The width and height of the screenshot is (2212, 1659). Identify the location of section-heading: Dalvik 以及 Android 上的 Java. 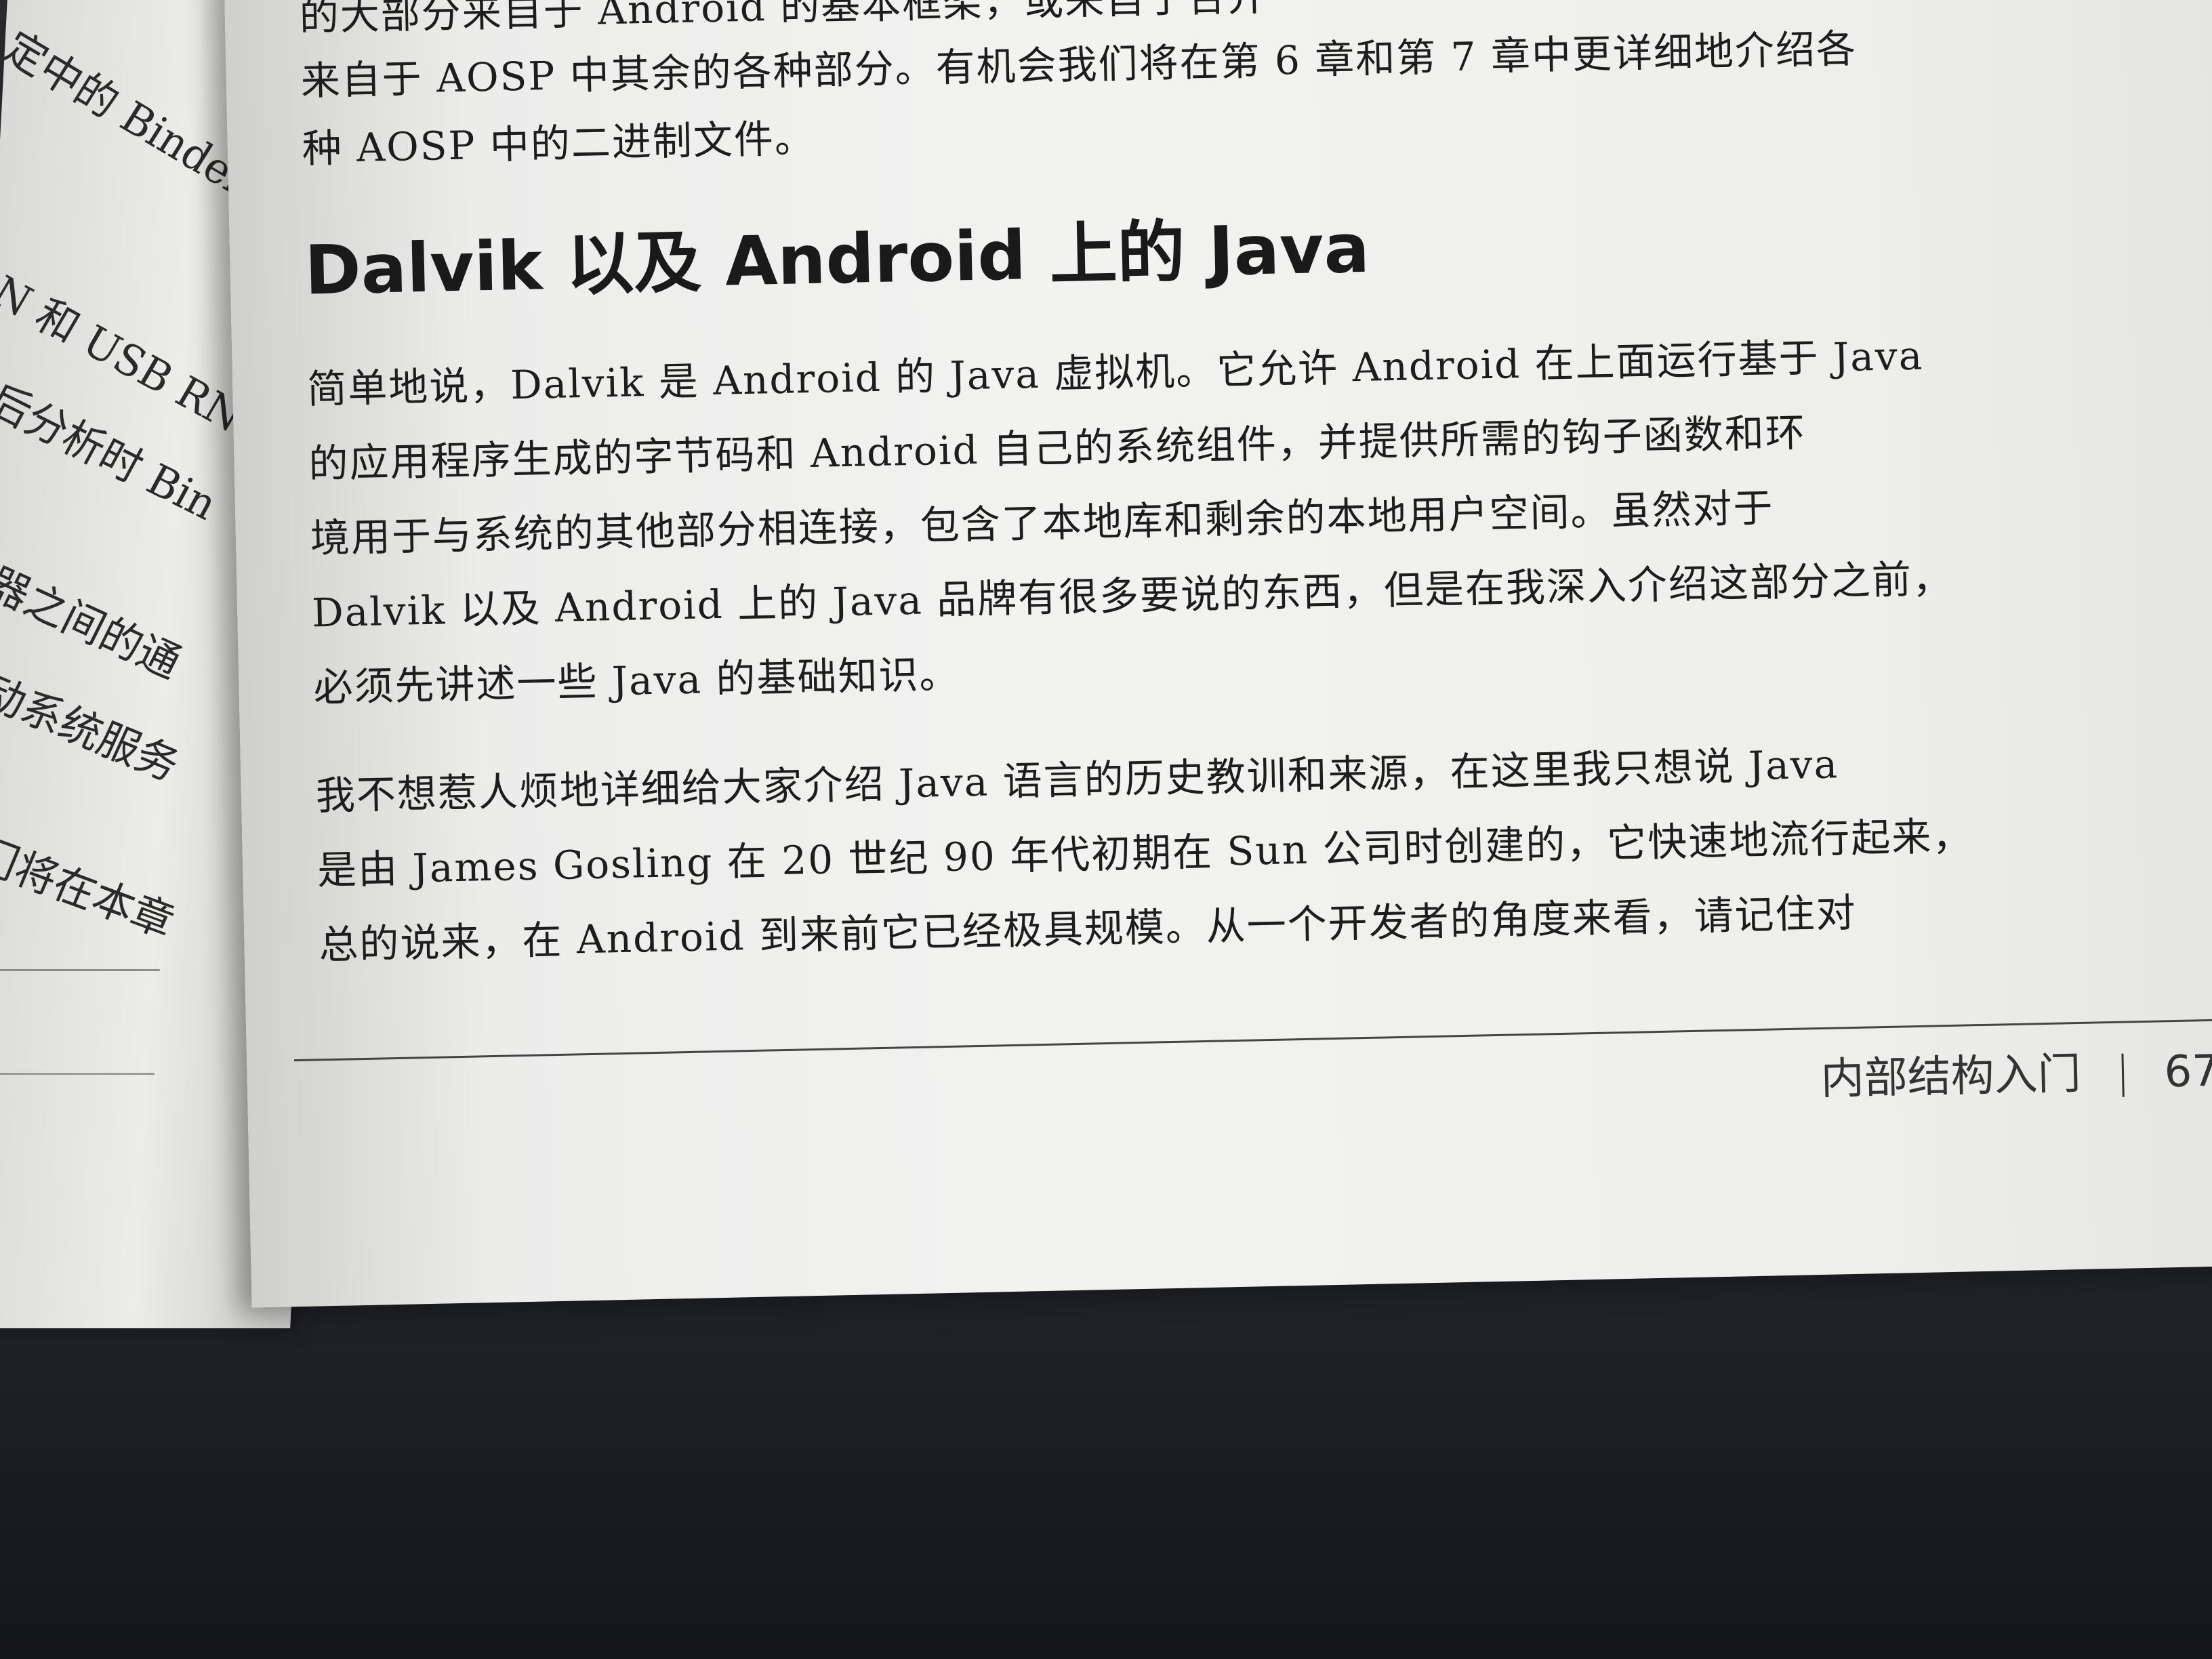
(837, 259).